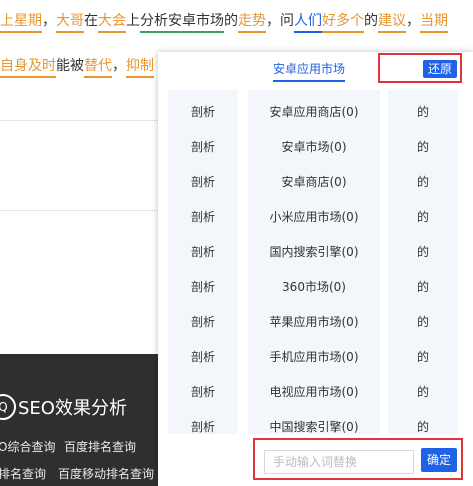  I want to click on article-word: 在, so click(91, 21).